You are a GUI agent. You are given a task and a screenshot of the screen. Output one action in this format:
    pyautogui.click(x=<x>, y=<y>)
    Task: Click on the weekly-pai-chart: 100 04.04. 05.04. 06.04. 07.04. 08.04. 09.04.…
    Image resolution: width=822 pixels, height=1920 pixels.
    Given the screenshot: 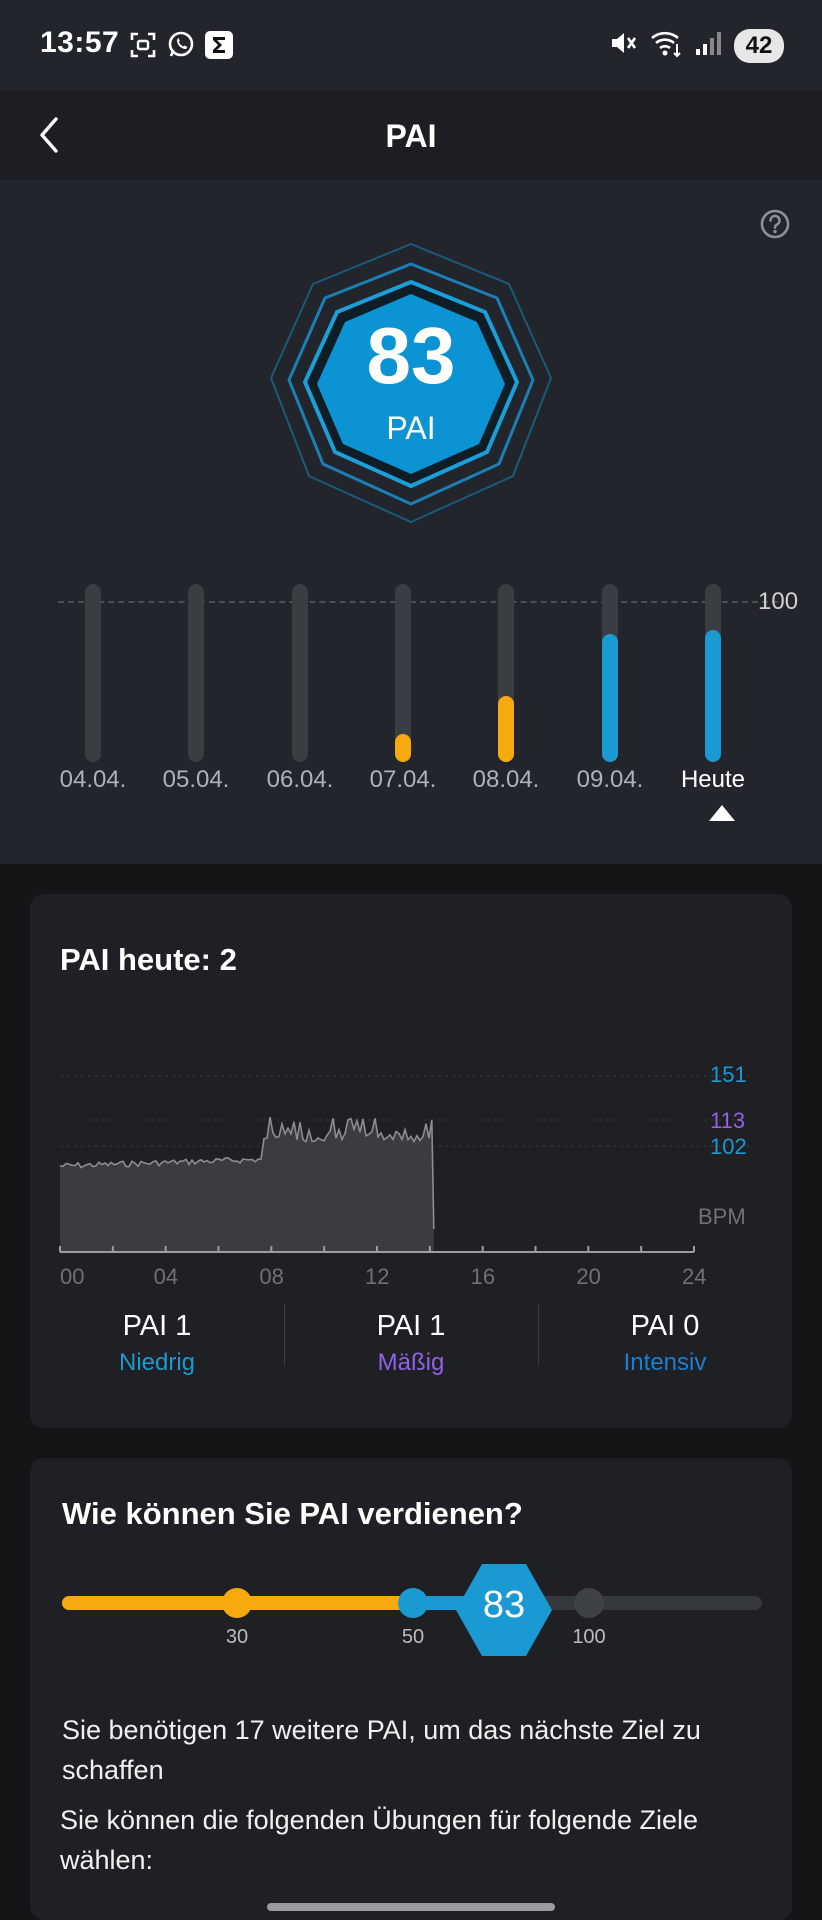 What is the action you would take?
    pyautogui.click(x=411, y=710)
    